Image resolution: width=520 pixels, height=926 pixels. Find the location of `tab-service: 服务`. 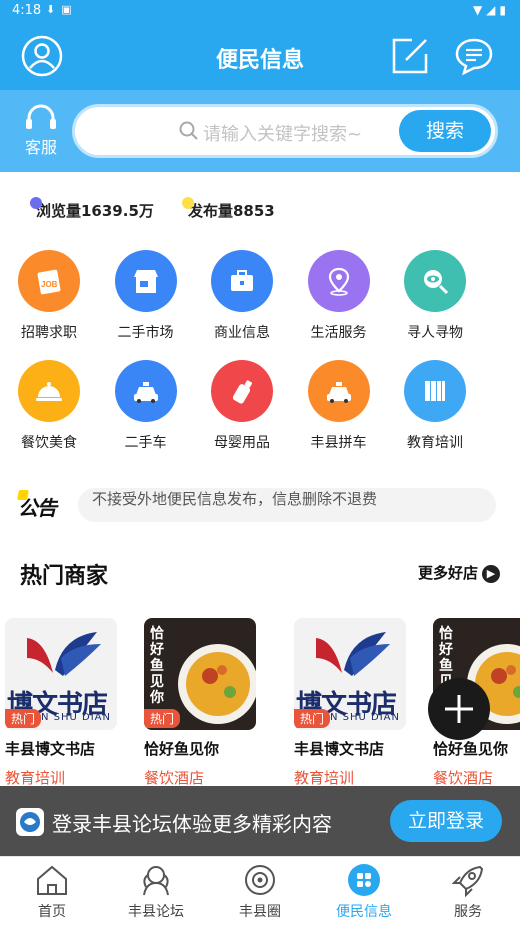

tab-service: 服务 is located at coordinates (468, 892).